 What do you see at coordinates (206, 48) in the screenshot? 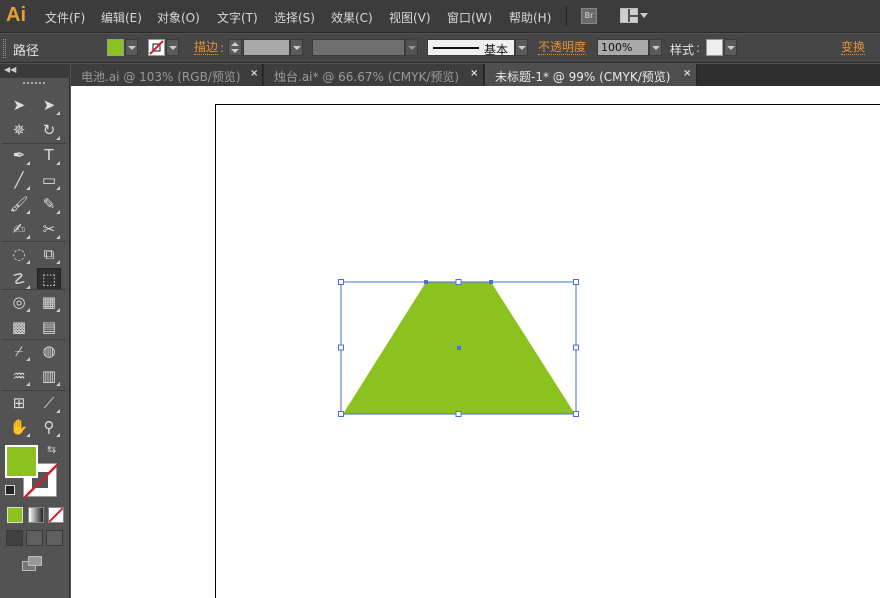
I see `stroke-panel-link: 描边` at bounding box center [206, 48].